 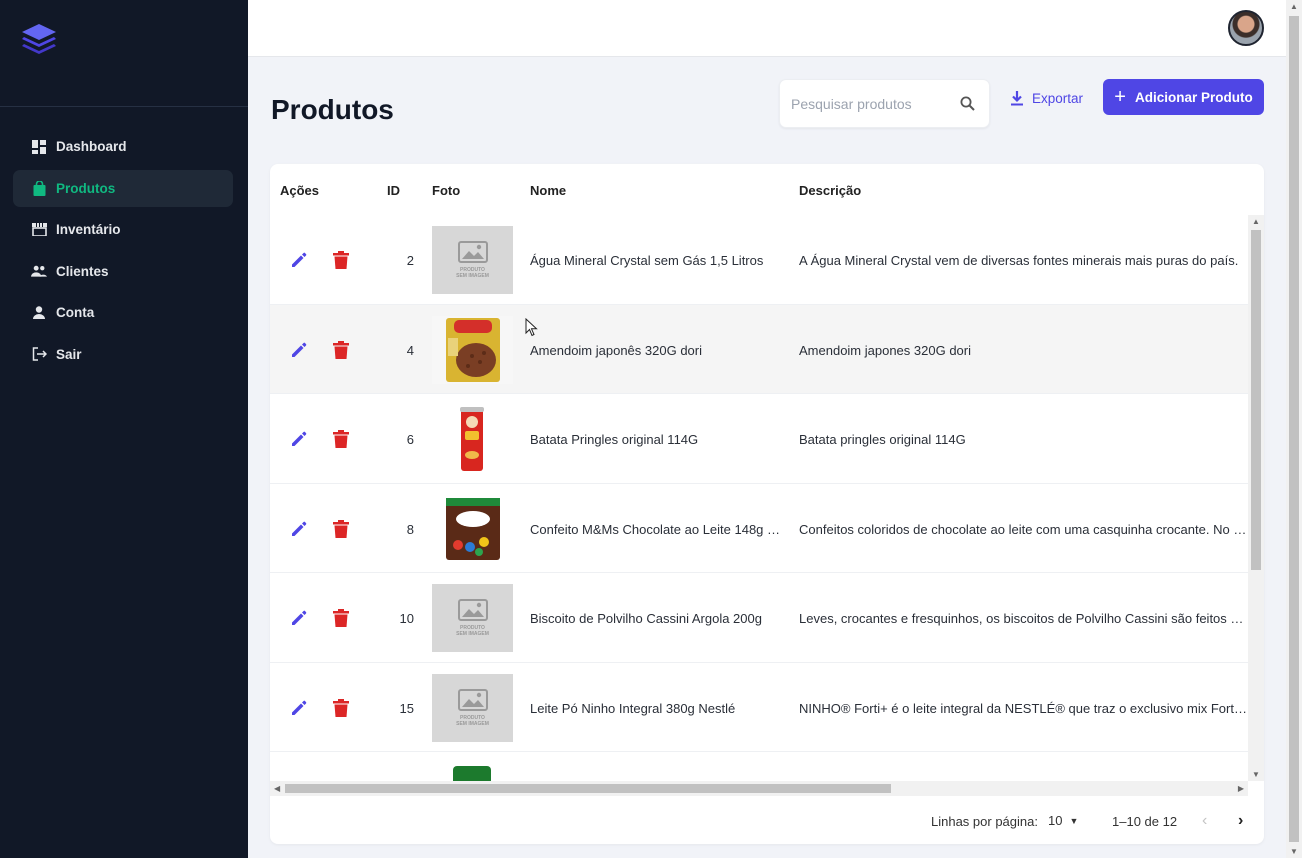 I want to click on page-vertical-scrollbar: ▲ ▼, so click(x=1294, y=429).